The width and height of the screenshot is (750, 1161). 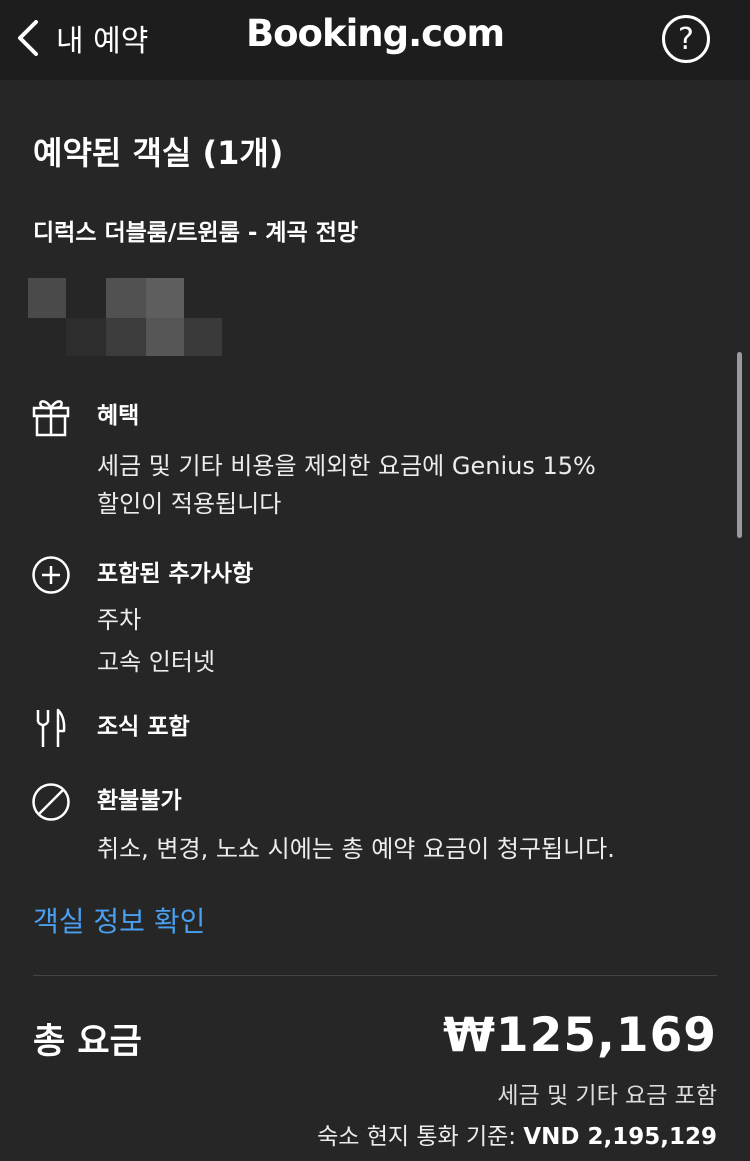 What do you see at coordinates (139, 801) in the screenshot?
I see `refund-title: 환불불가` at bounding box center [139, 801].